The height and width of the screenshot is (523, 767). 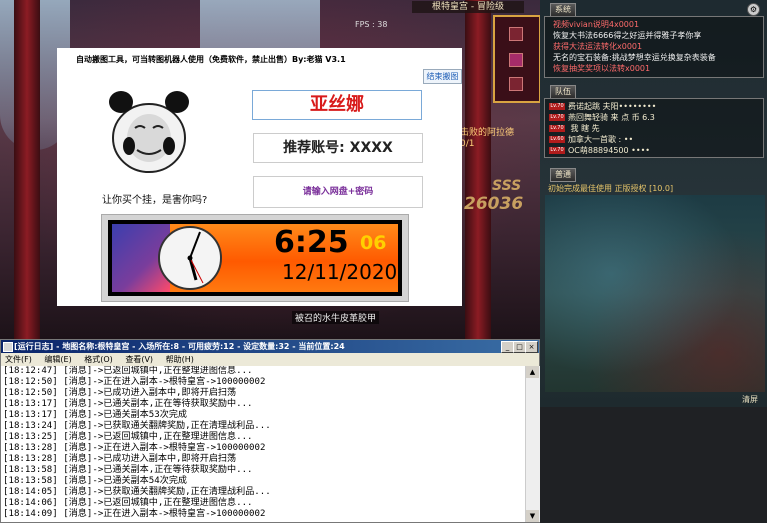 What do you see at coordinates (653, 465) in the screenshot?
I see `desktop-background` at bounding box center [653, 465].